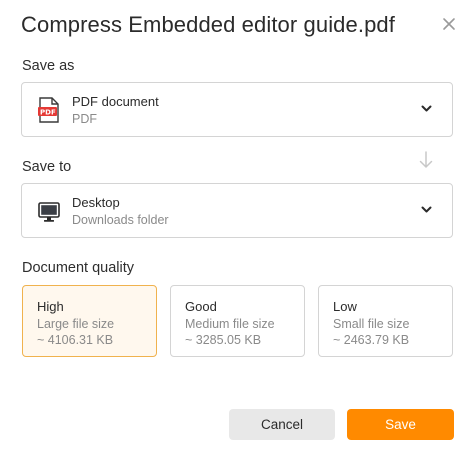 The height and width of the screenshot is (454, 474). I want to click on quality-option-high: High Large file size ~ 4106.31 KB, so click(89, 321).